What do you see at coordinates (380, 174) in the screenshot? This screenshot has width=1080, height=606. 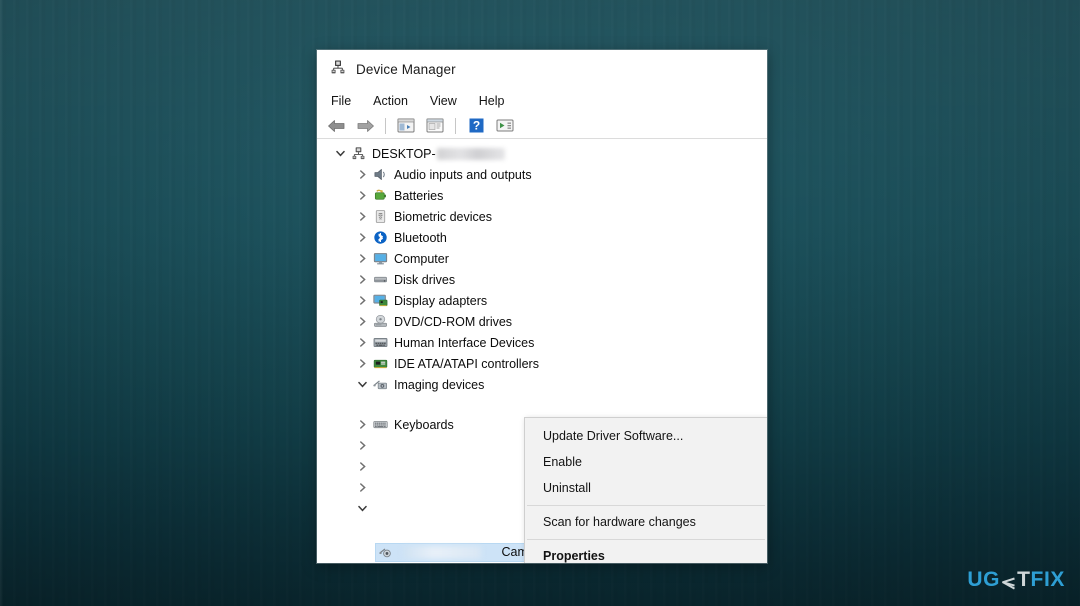 I see `speaker-icon` at bounding box center [380, 174].